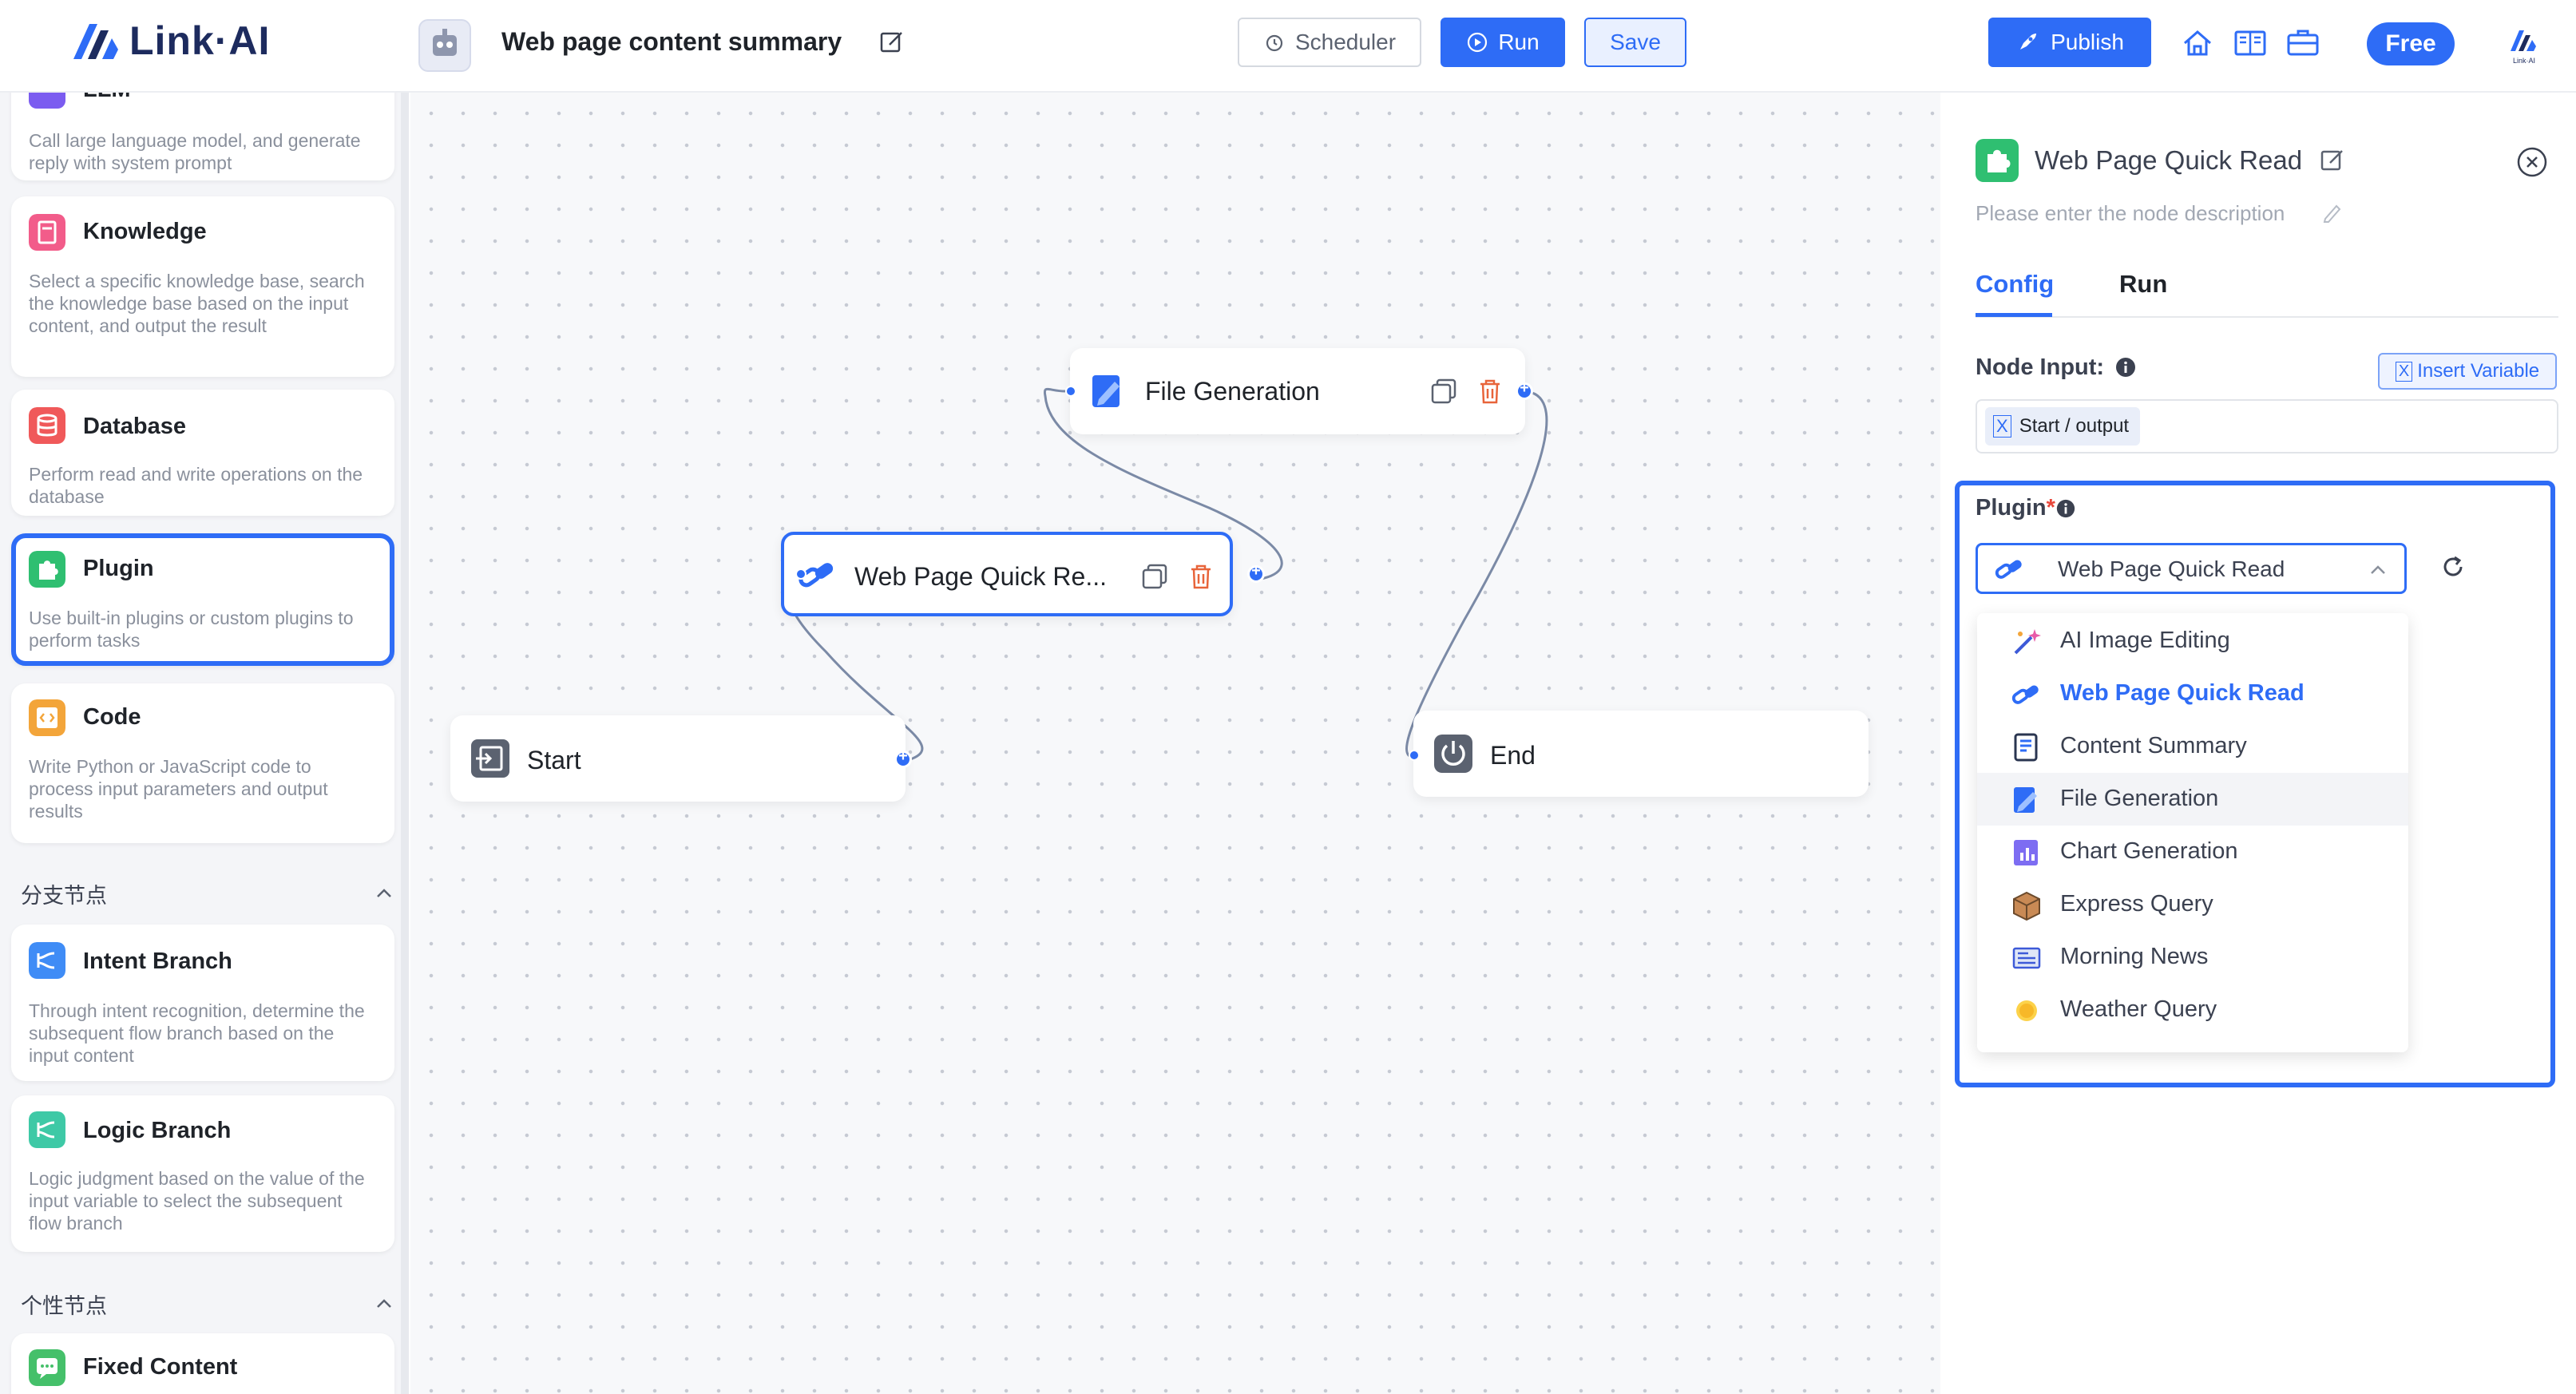 The width and height of the screenshot is (2576, 1394). Describe the element at coordinates (47, 232) in the screenshot. I see `knowledge-book-icon` at that location.